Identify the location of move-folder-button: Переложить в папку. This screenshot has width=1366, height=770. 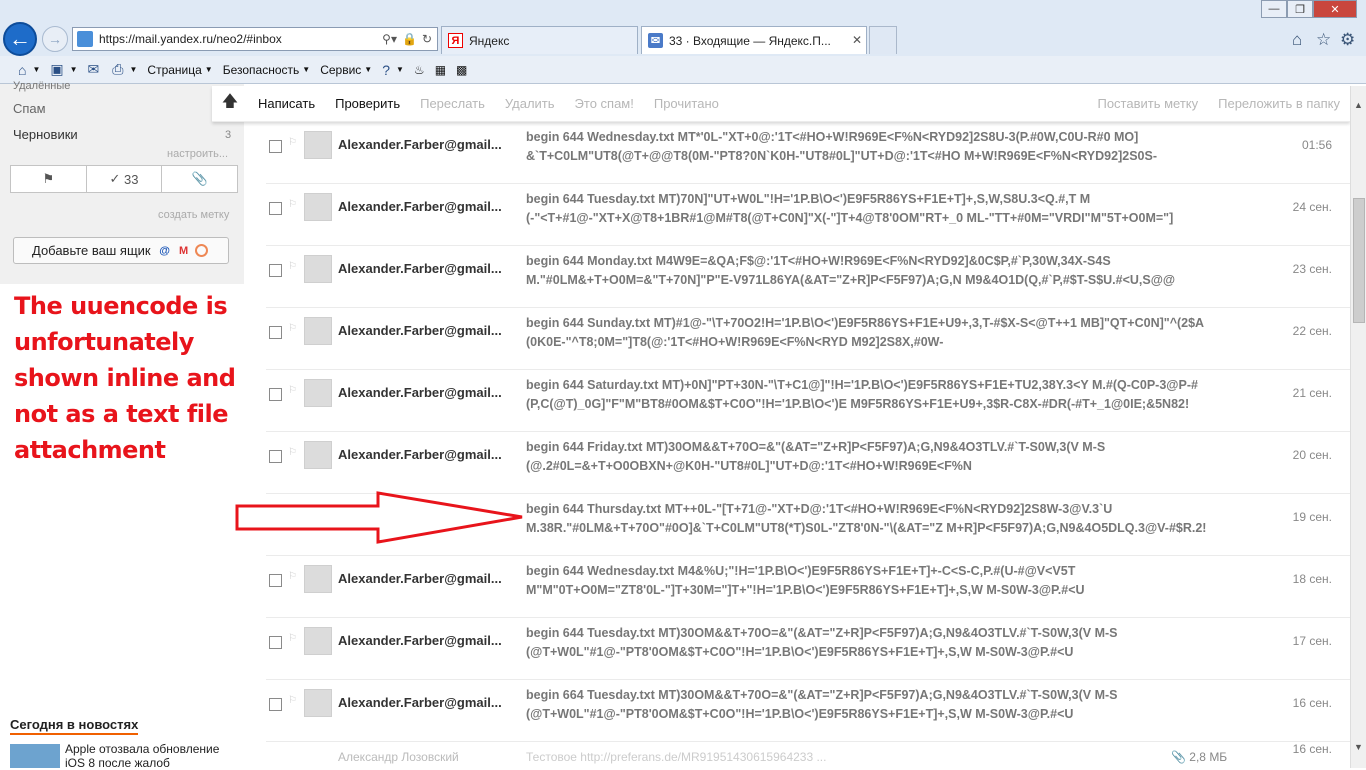
(1279, 103).